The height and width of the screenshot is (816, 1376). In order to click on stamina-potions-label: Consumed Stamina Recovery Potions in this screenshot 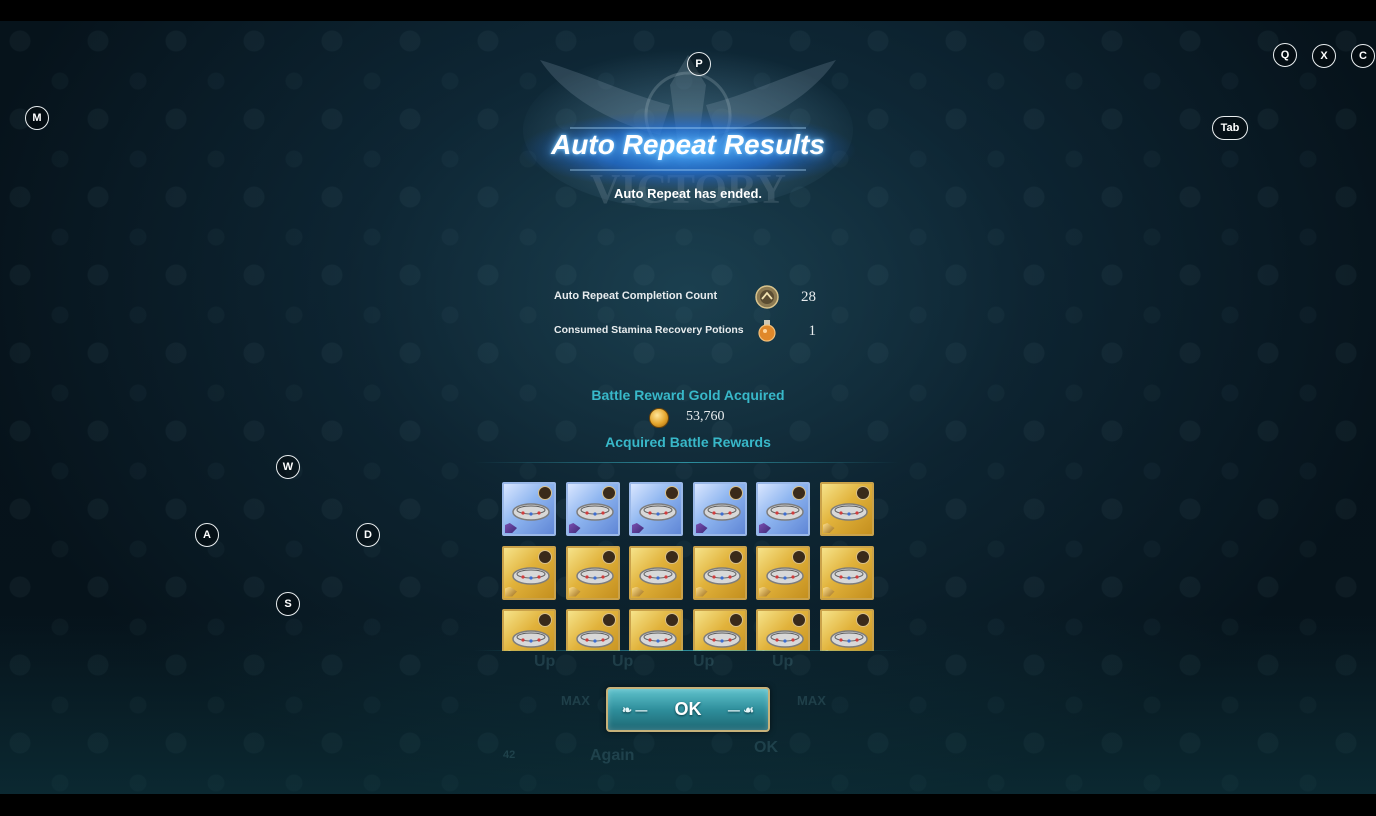, I will do `click(649, 330)`.